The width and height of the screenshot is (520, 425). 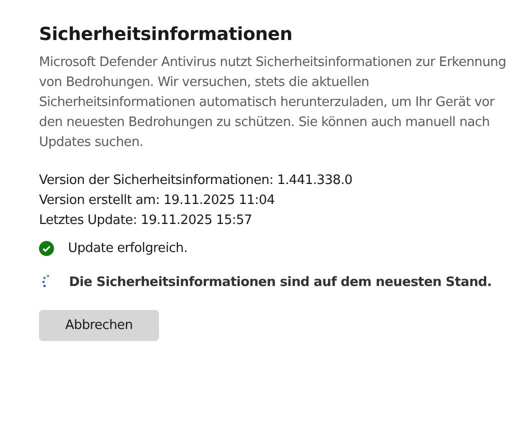 What do you see at coordinates (128, 248) in the screenshot?
I see `status-text: Update erfolgreich.` at bounding box center [128, 248].